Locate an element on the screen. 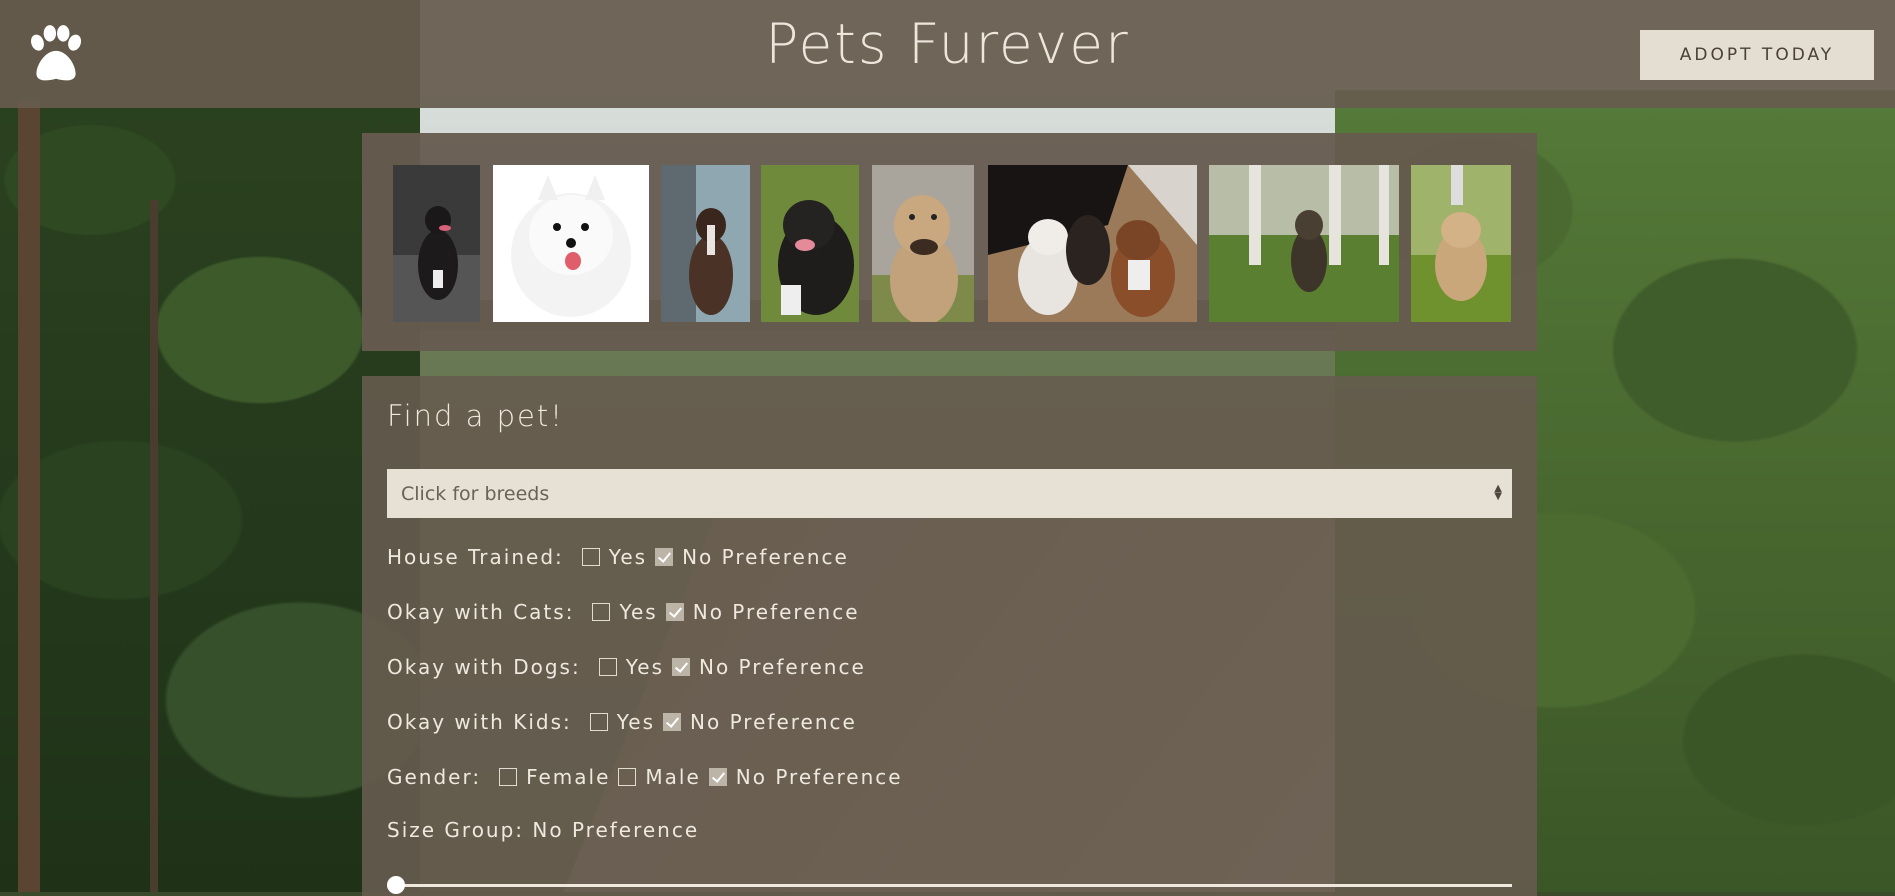 This screenshot has height=896, width=1895. filter-label: Okay with Dogs: is located at coordinates (484, 667).